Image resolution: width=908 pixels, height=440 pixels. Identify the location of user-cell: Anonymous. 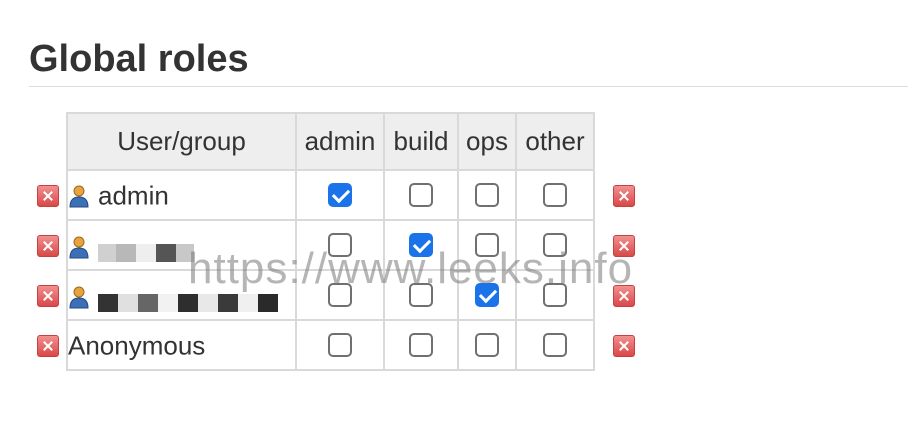
(181, 345).